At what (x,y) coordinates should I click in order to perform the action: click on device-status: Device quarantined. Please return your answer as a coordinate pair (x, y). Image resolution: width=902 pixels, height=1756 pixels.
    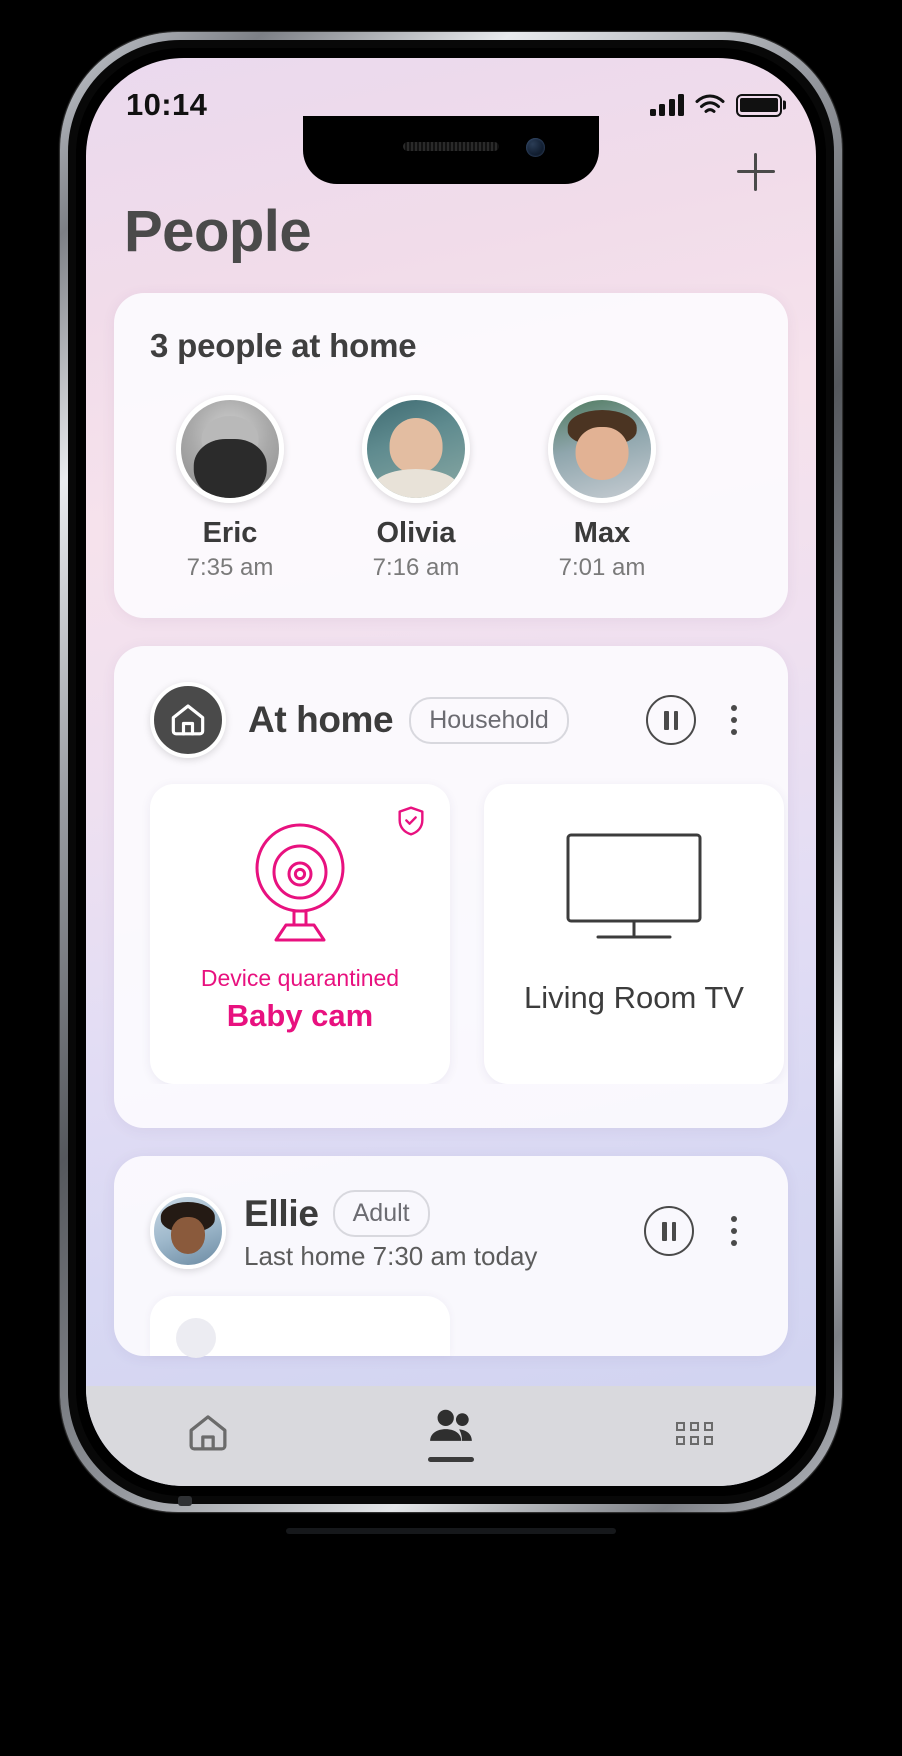
    Looking at the image, I should click on (300, 978).